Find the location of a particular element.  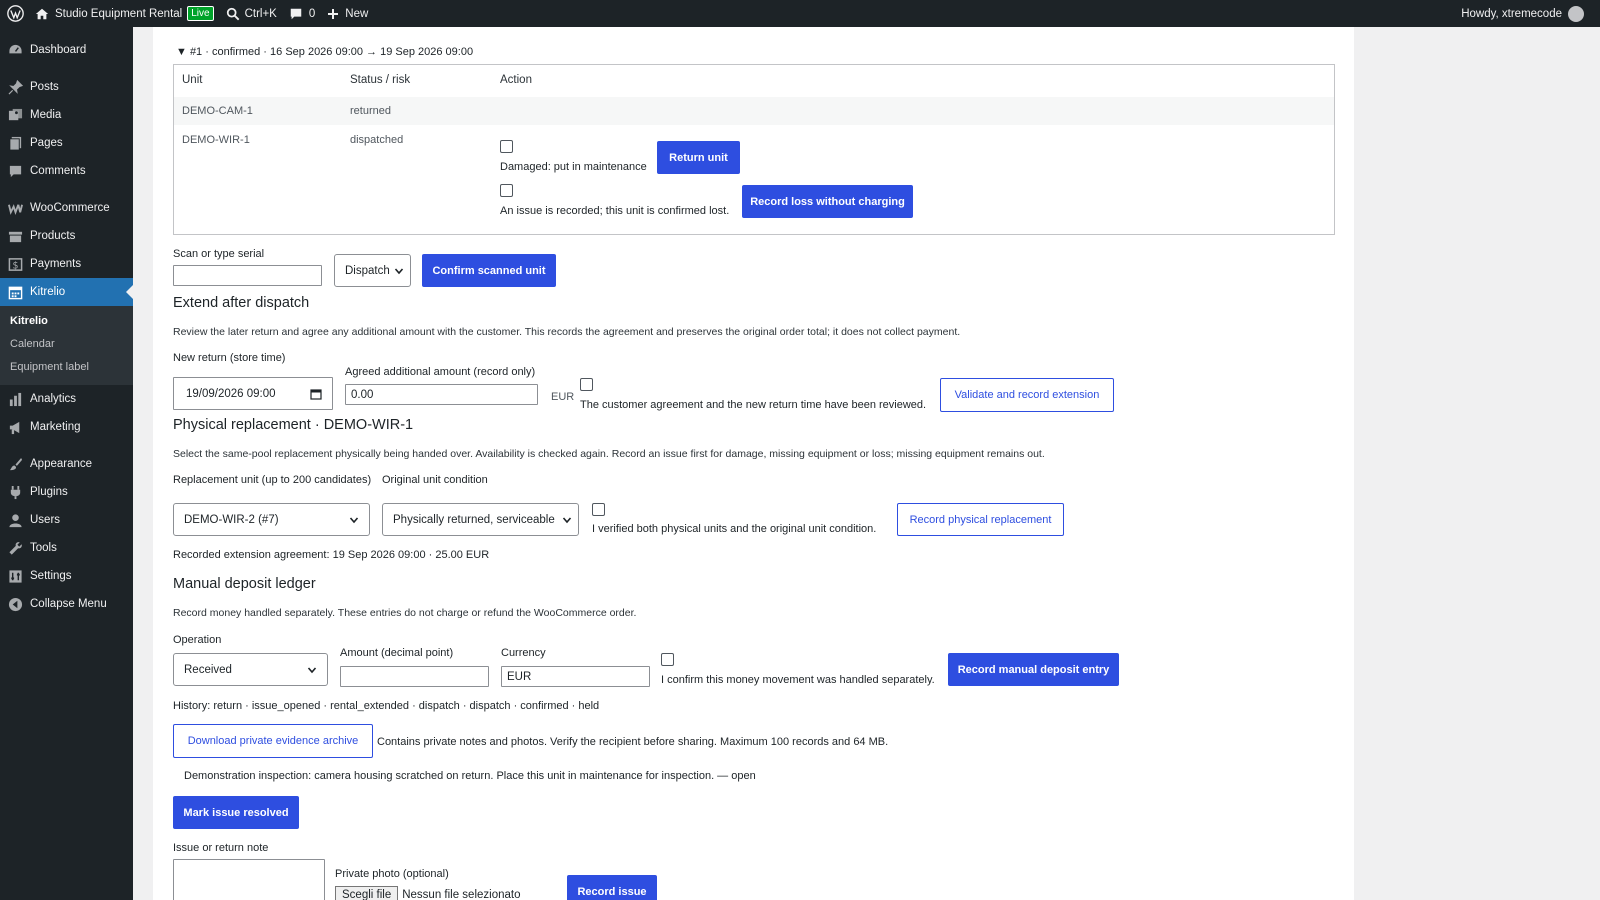

menu-woocommerce: WooCommerce is located at coordinates (66, 208).